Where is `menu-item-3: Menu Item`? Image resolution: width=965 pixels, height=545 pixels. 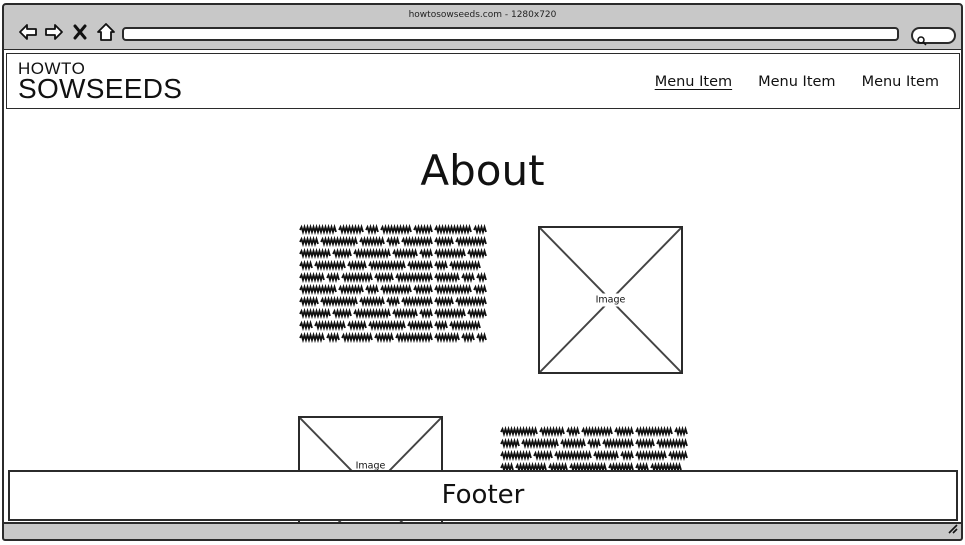 menu-item-3: Menu Item is located at coordinates (900, 82).